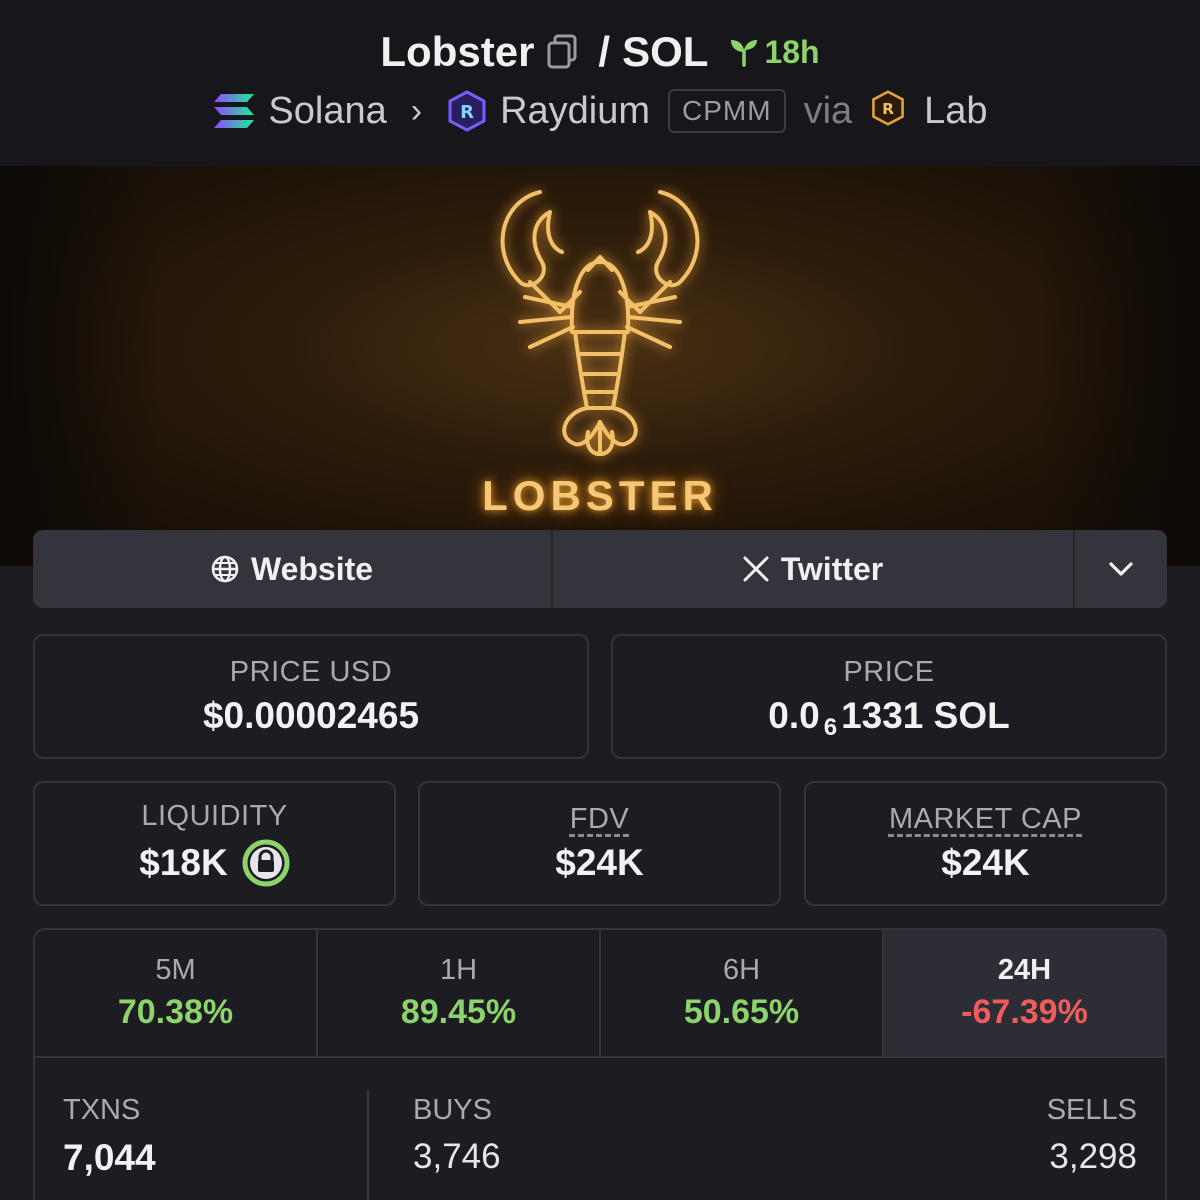 The width and height of the screenshot is (1200, 1200). Describe the element at coordinates (458, 970) in the screenshot. I see `tab-label: 1H` at that location.